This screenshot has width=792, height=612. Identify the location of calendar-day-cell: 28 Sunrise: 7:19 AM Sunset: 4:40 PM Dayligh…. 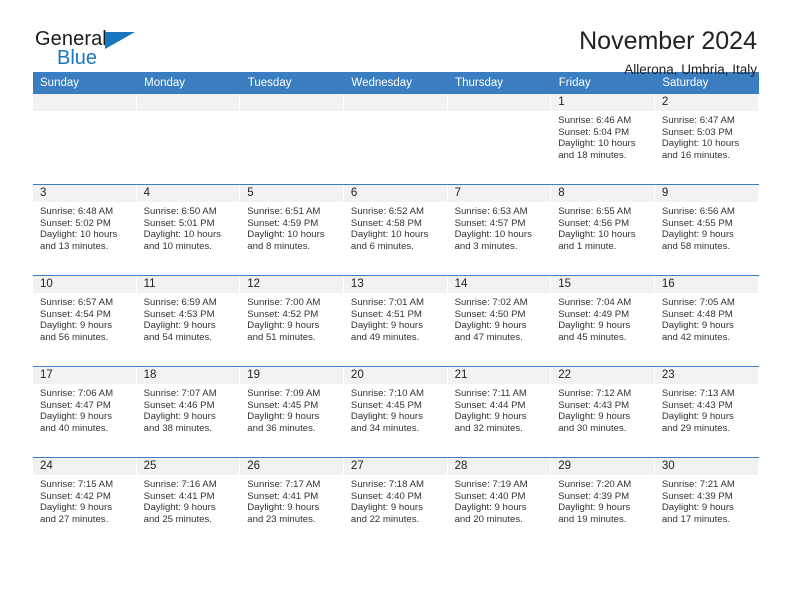
(499, 502).